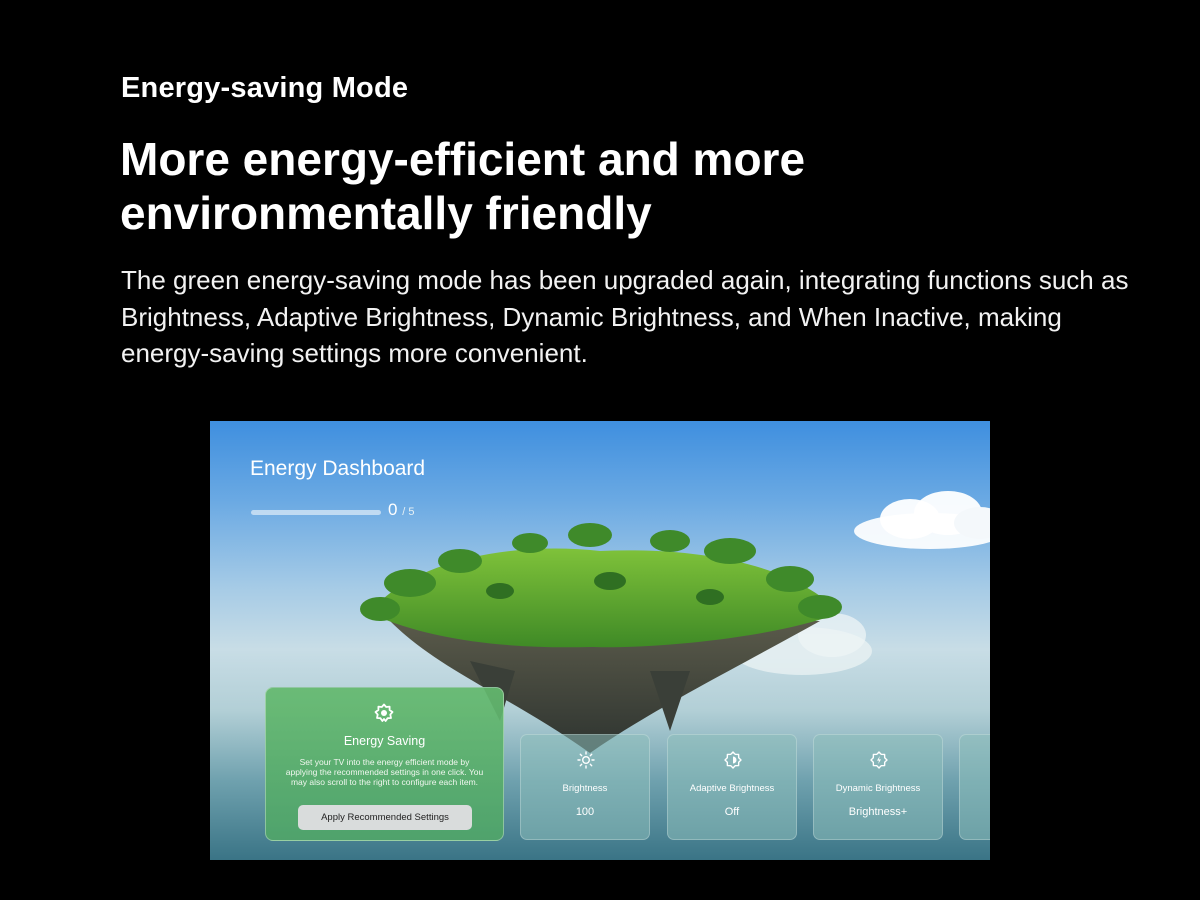  I want to click on card-label: Adaptive Brightness, so click(732, 788).